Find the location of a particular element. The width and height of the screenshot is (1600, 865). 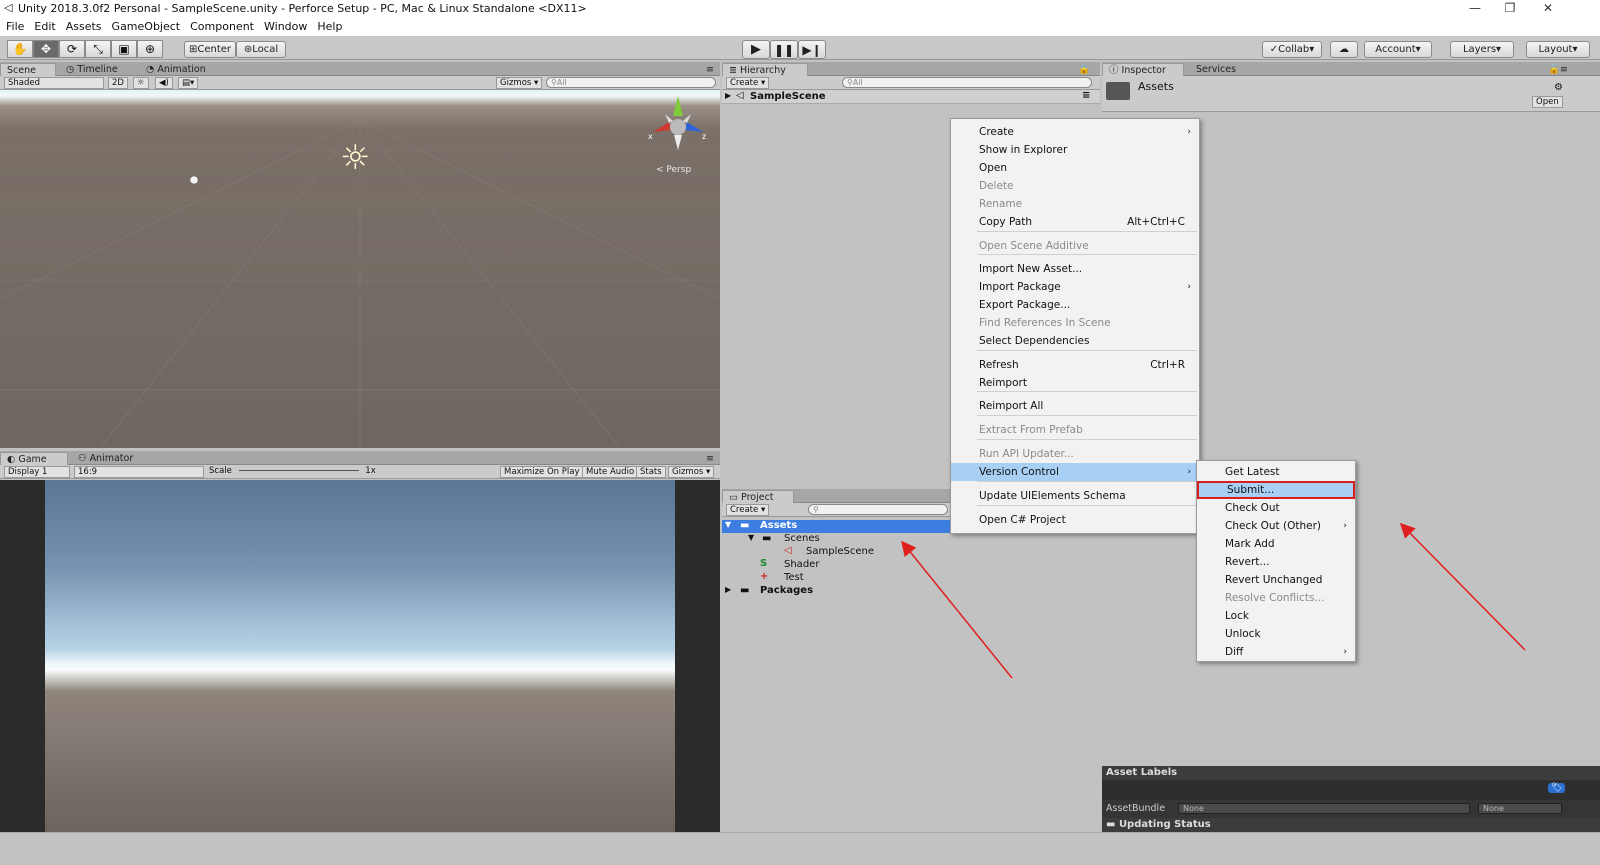

menu-item-select-dependencies: Select Dependencies is located at coordinates (1075, 341).